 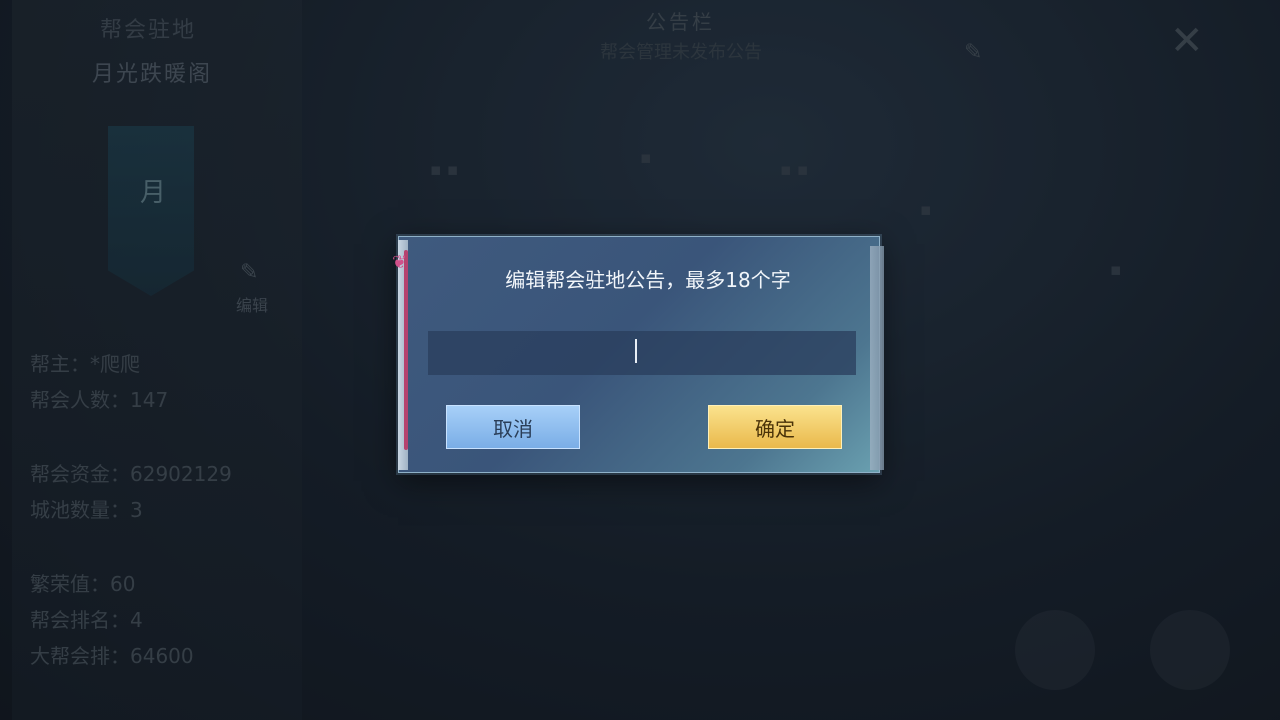 I want to click on confirm-button: 确定, so click(x=775, y=427).